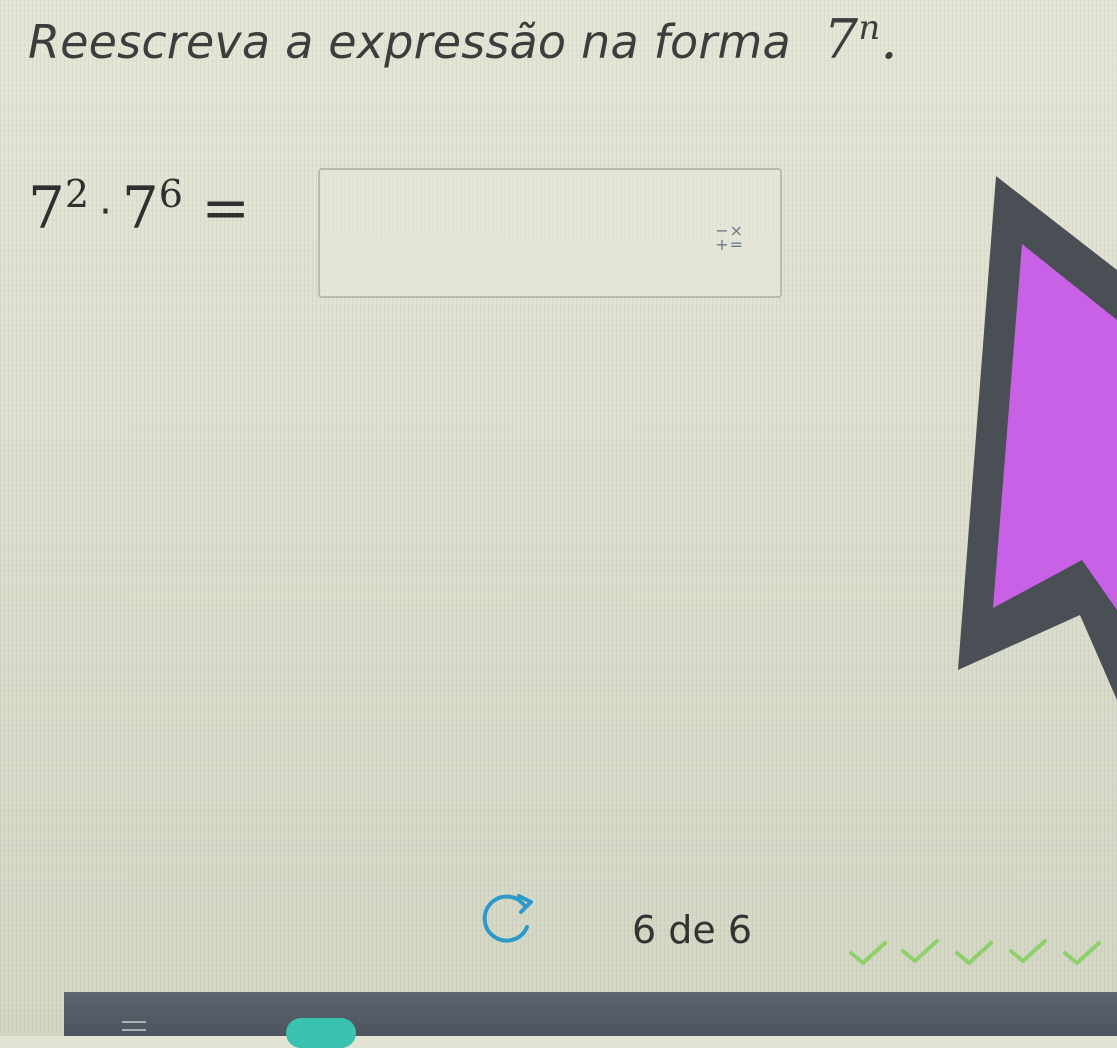 The image size is (1117, 1048). Describe the element at coordinates (170, 194) in the screenshot. I see `expression-exponent-2: 6` at that location.